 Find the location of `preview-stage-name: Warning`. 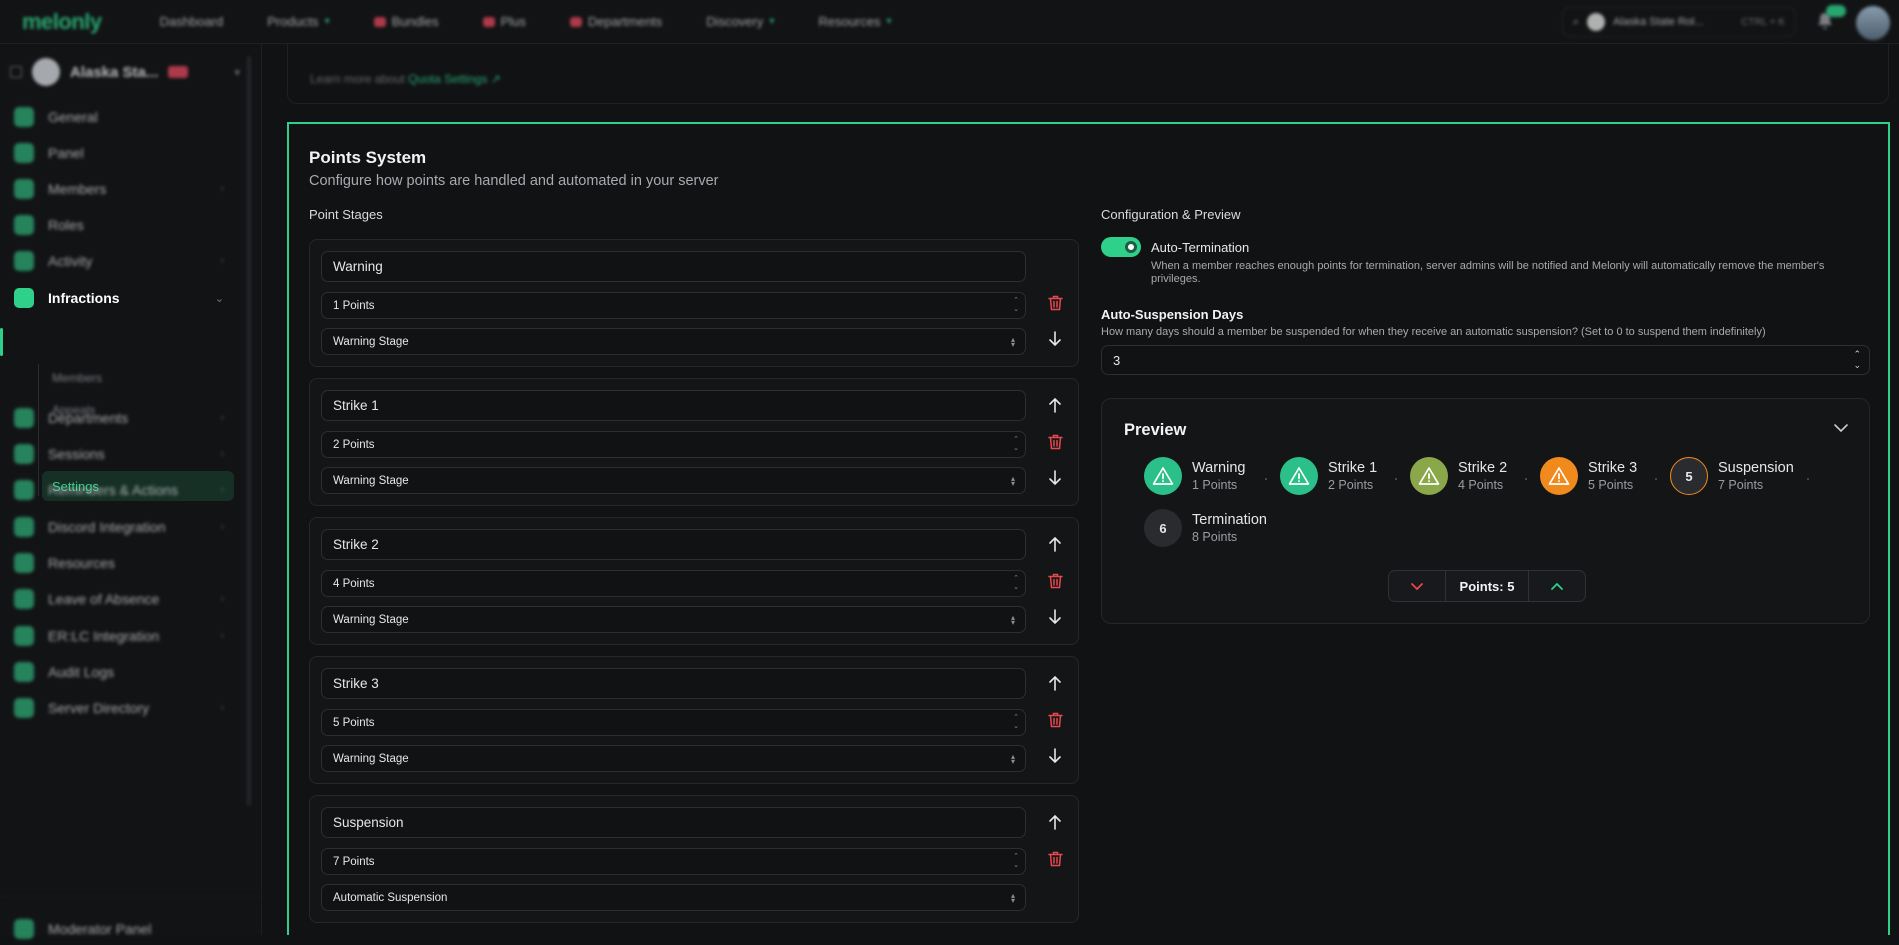

preview-stage-name: Warning is located at coordinates (1219, 468).